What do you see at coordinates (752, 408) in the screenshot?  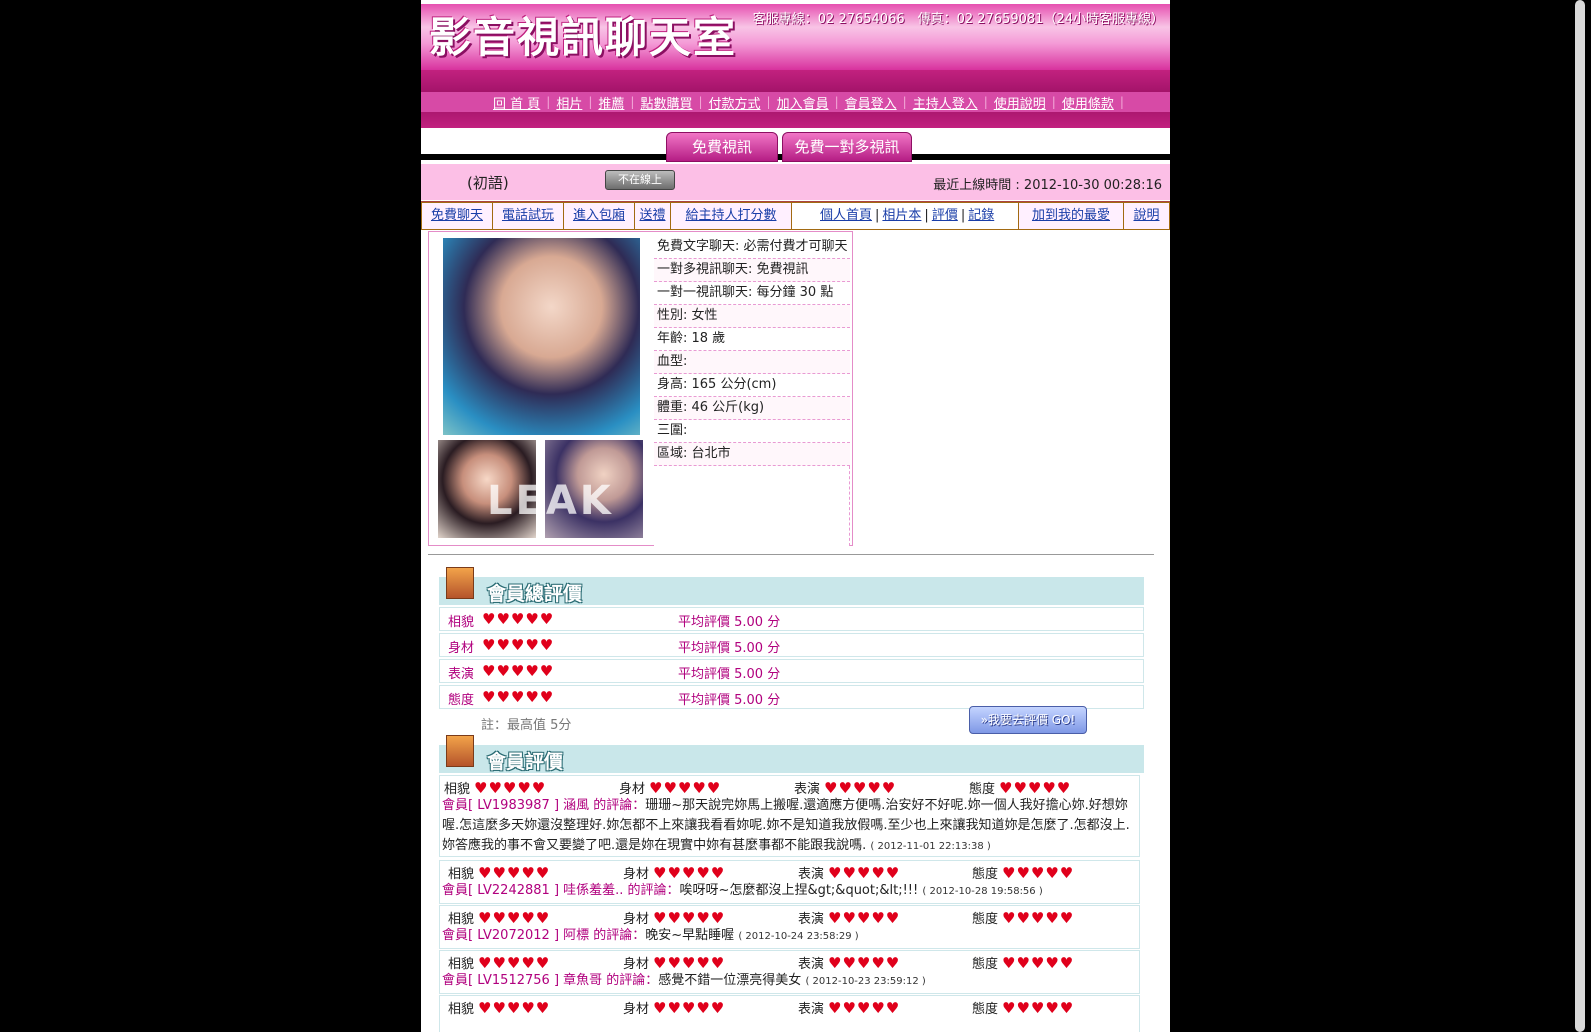 I see `info-weight: 體重: 46 公斤(kg)` at bounding box center [752, 408].